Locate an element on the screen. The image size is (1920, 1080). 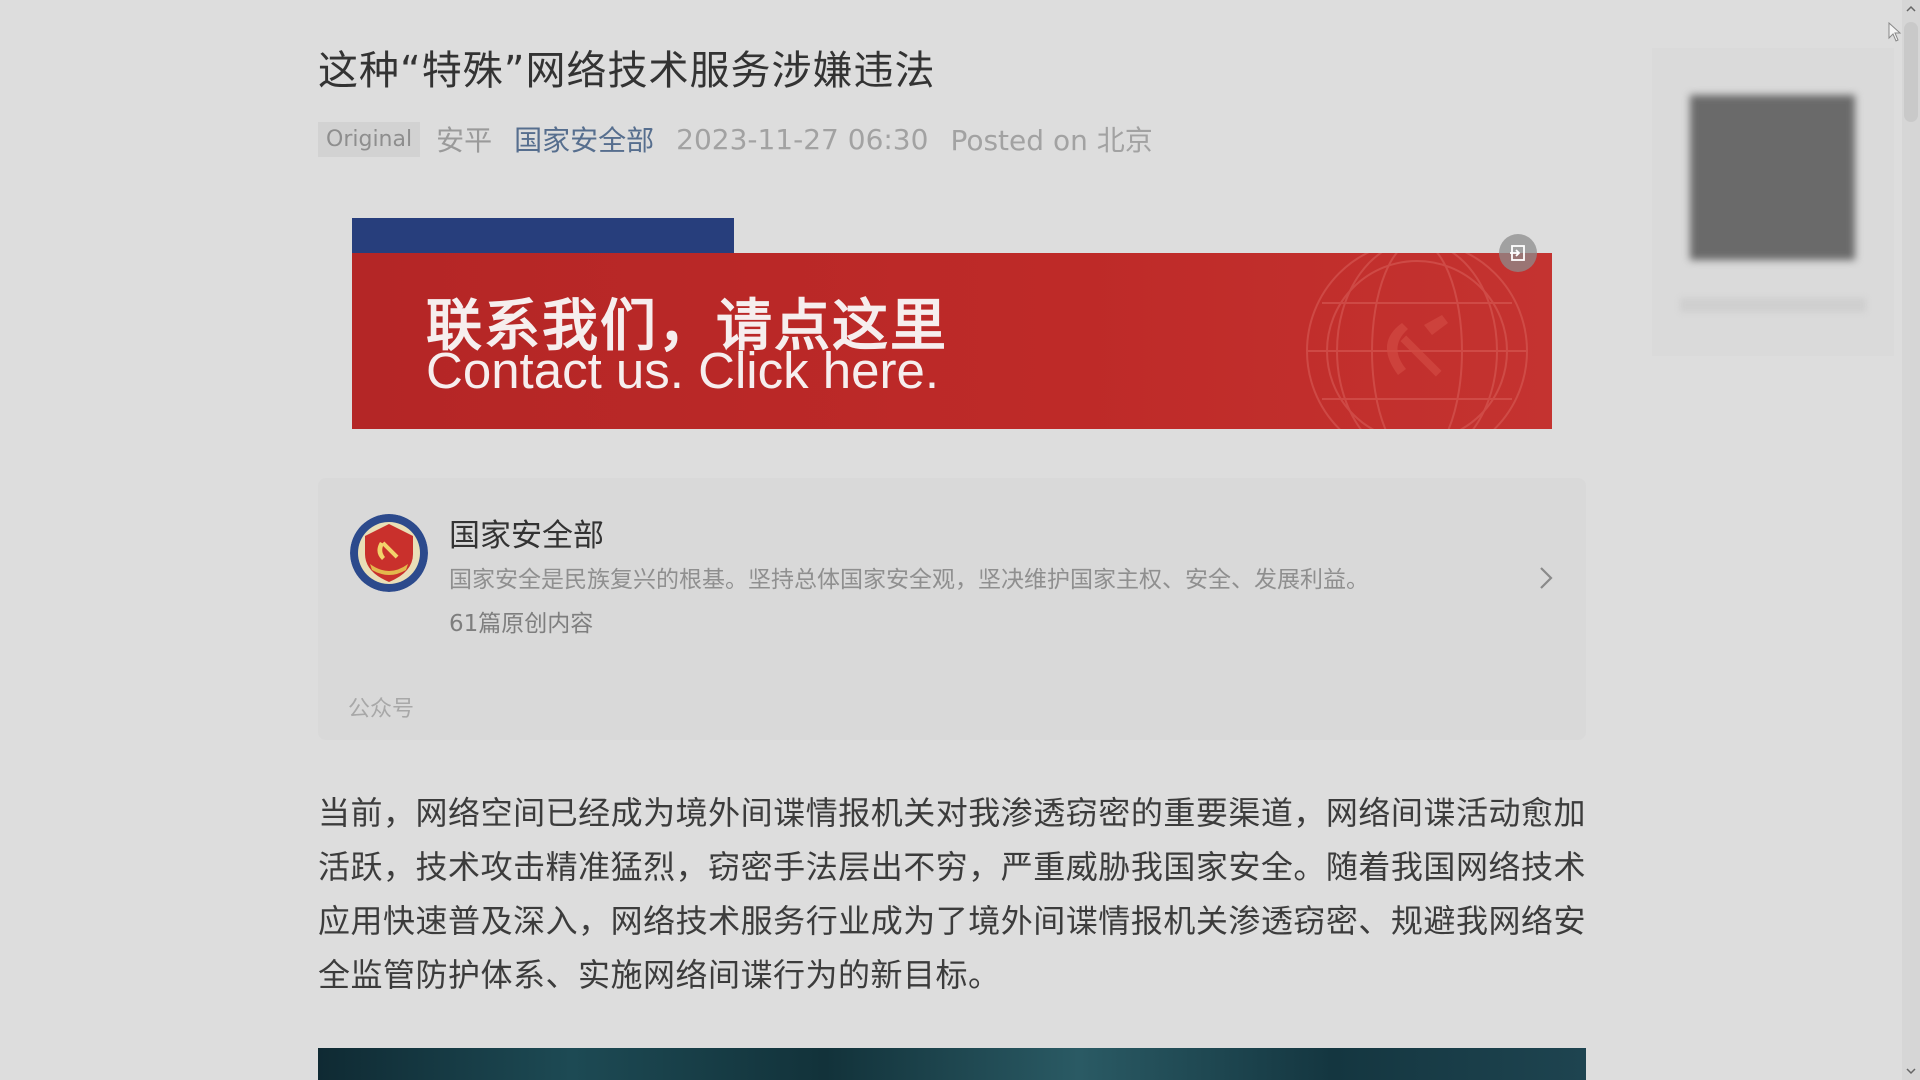
banner-corner-button is located at coordinates (1518, 253).